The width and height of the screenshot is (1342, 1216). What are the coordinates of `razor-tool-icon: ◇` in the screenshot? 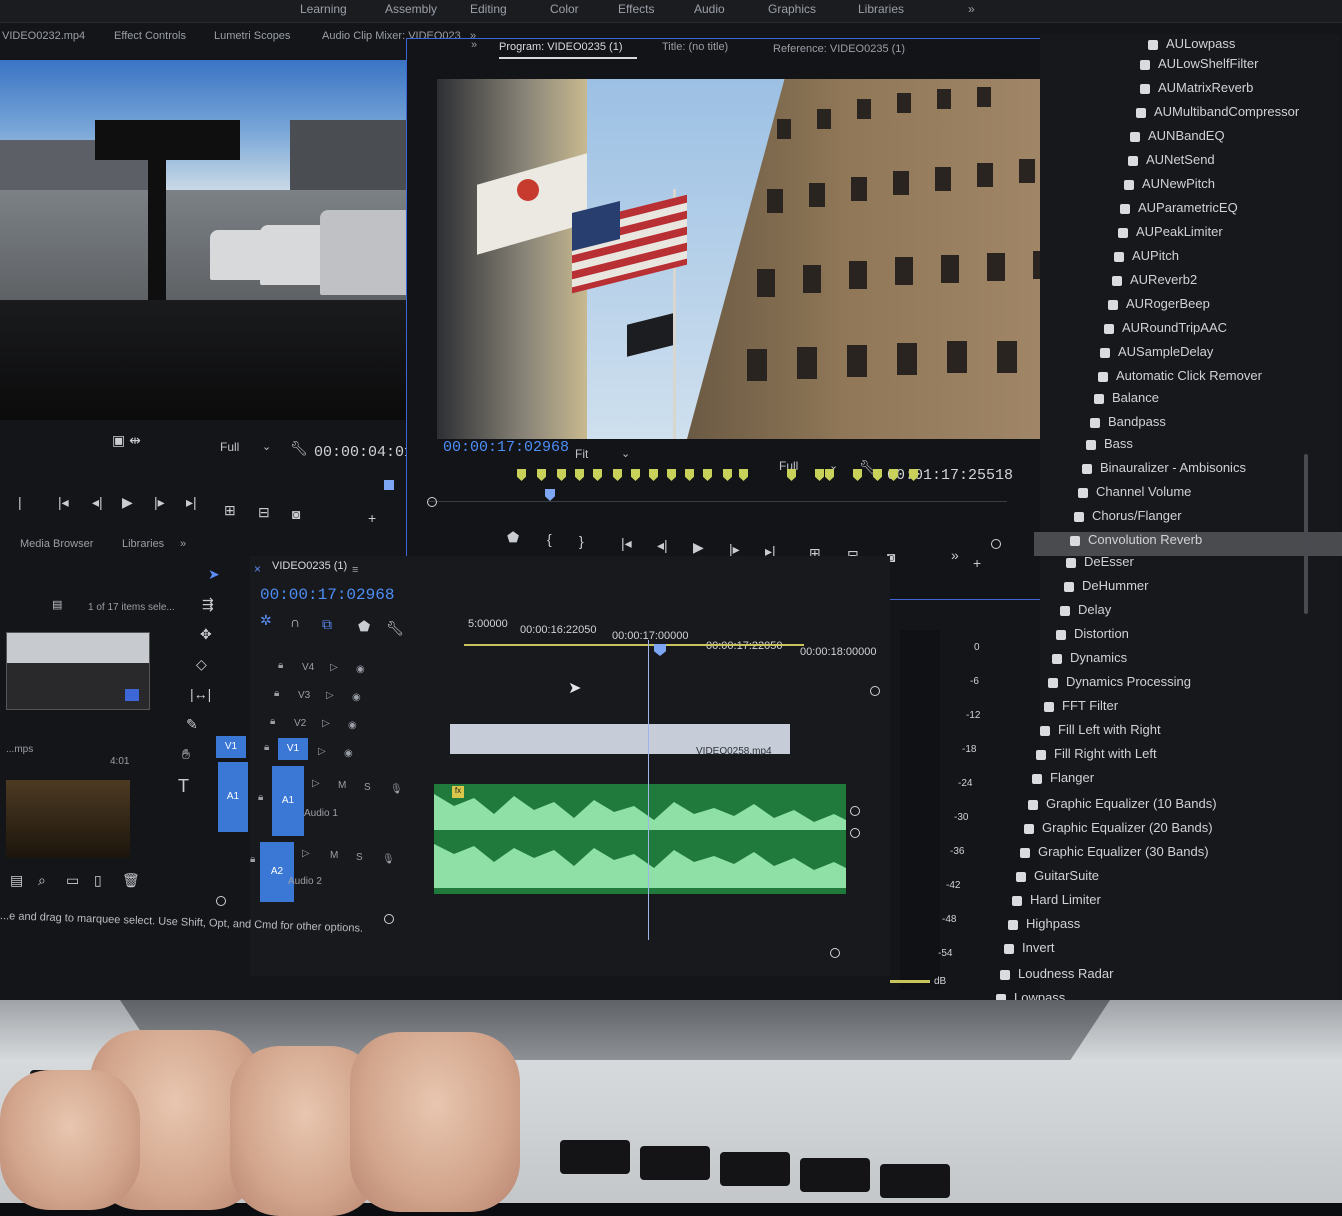 It's located at (201, 664).